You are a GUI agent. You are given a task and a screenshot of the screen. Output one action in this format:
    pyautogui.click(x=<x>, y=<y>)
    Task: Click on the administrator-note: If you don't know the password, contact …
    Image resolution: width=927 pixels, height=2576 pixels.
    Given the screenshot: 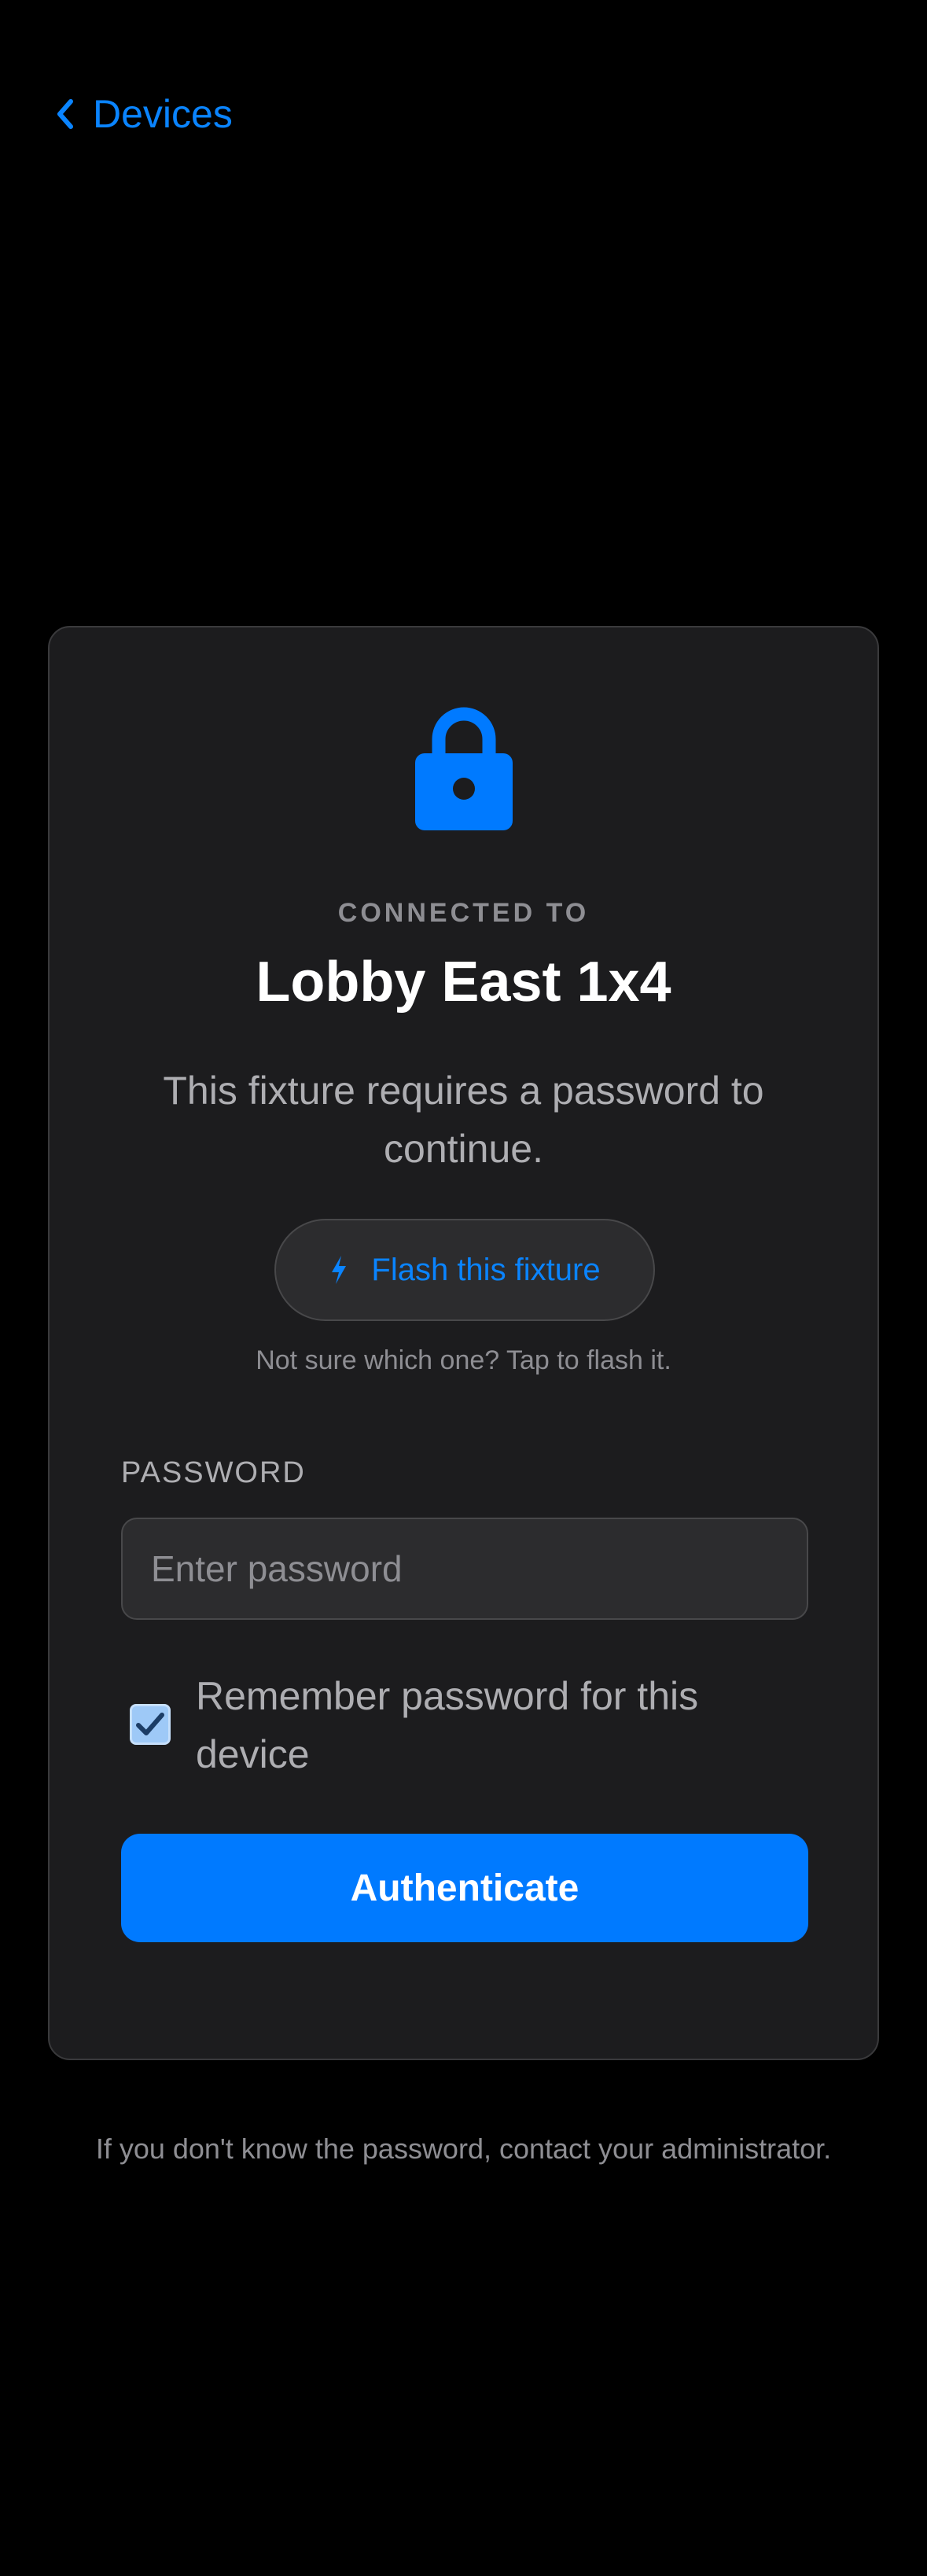 What is the action you would take?
    pyautogui.click(x=463, y=2149)
    